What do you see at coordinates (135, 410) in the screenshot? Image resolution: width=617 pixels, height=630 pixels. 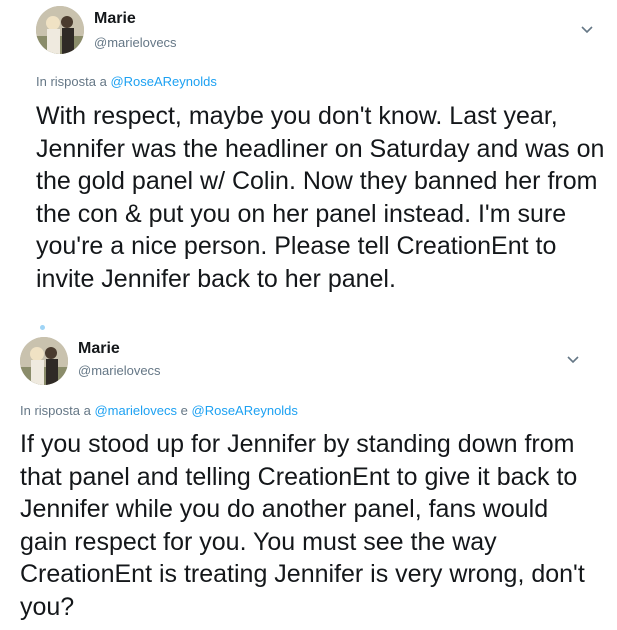 I see `reply-mention: @marielovecs` at bounding box center [135, 410].